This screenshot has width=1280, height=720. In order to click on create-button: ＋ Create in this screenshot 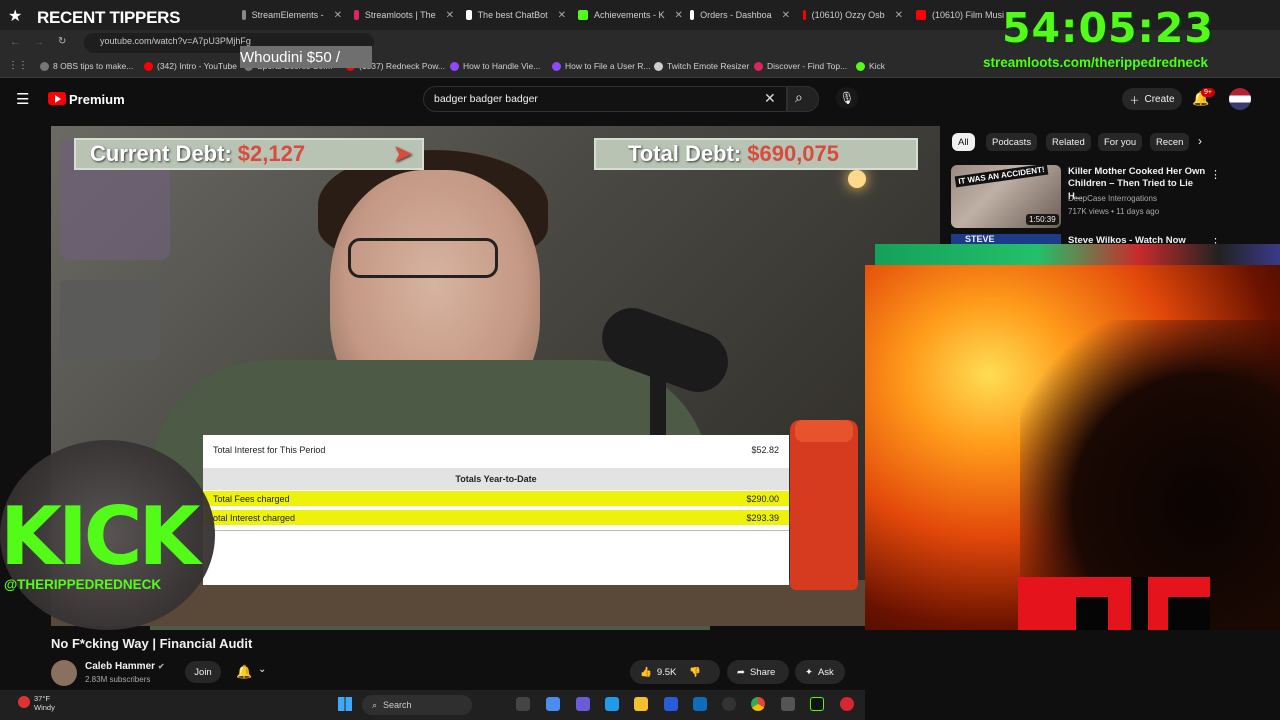, I will do `click(1152, 99)`.